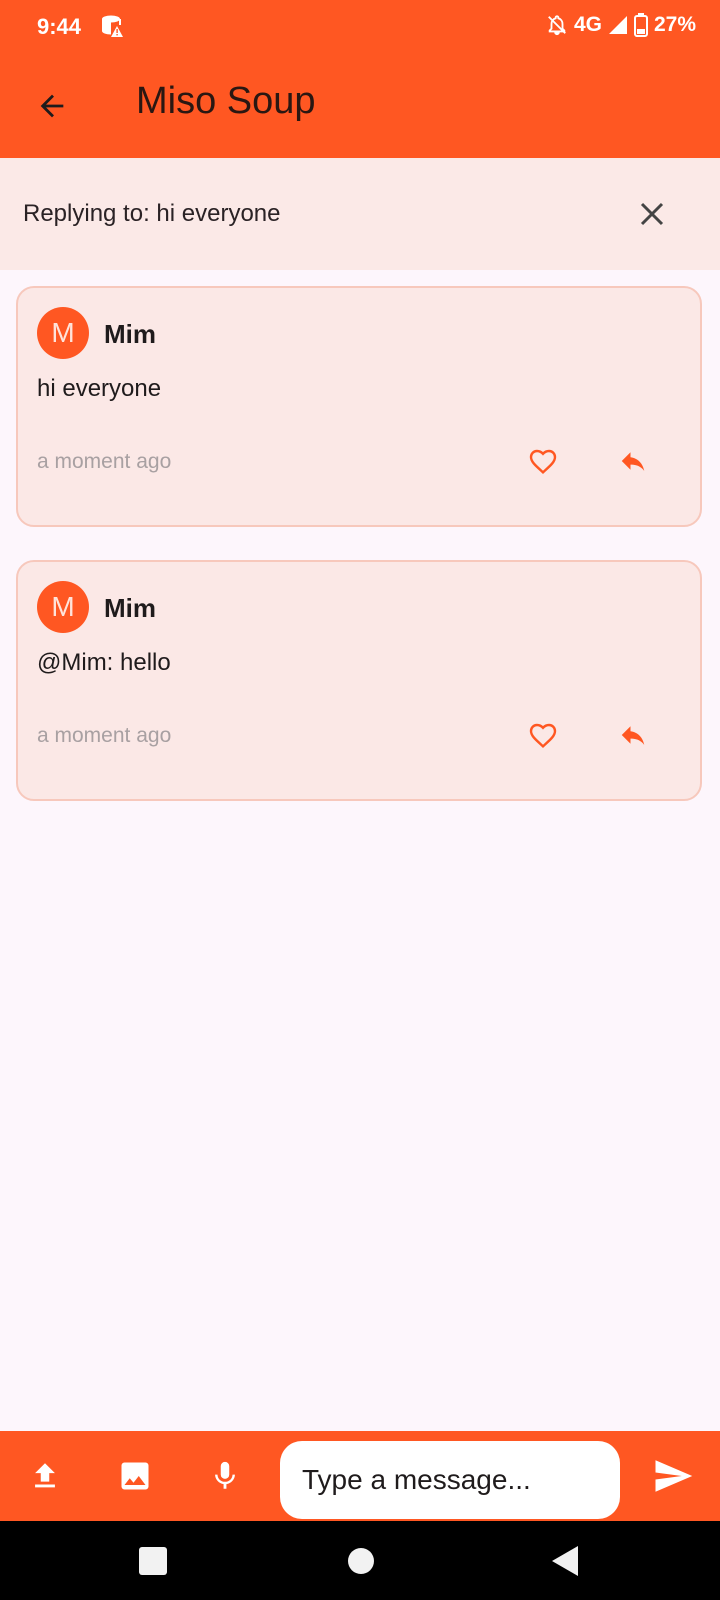 Image resolution: width=720 pixels, height=1600 pixels. I want to click on bell-off-icon, so click(557, 25).